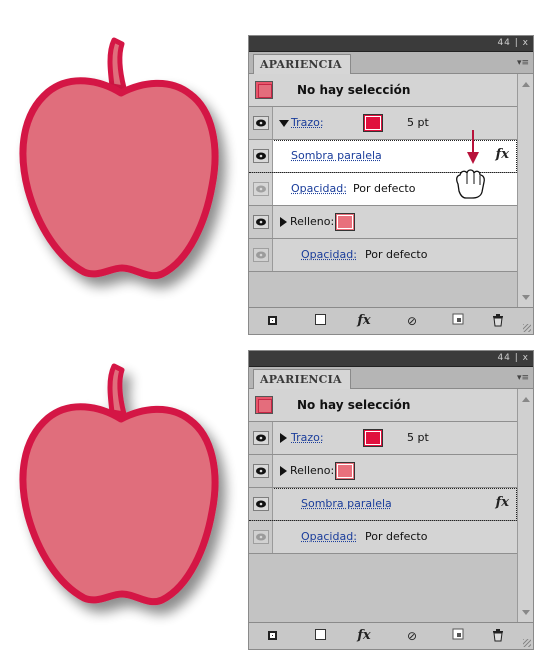  What do you see at coordinates (473, 147) in the screenshot?
I see `down-arrow-icon` at bounding box center [473, 147].